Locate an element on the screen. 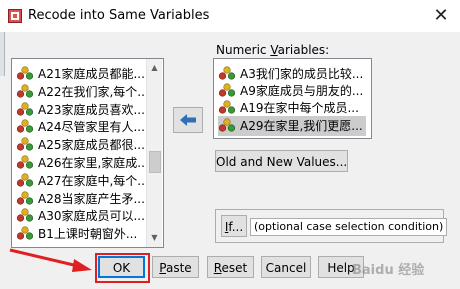  reset-button: Reset is located at coordinates (230, 267).